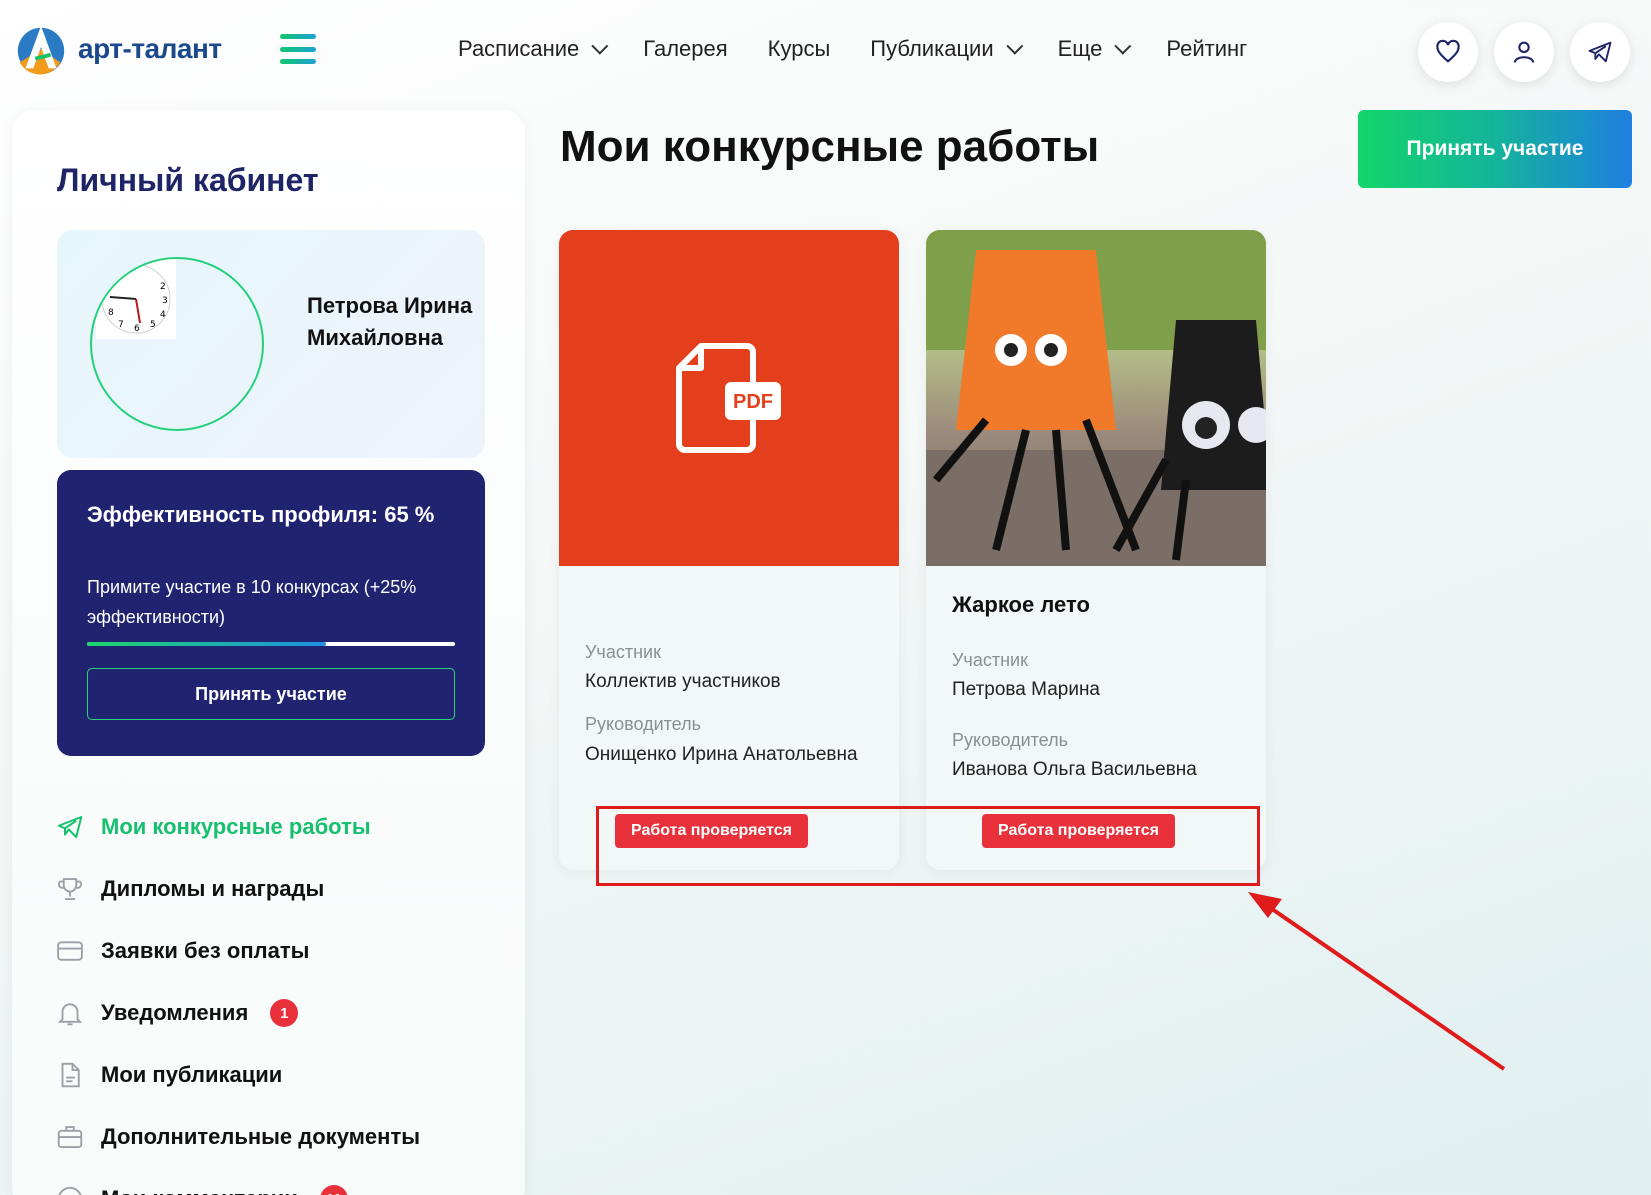 The width and height of the screenshot is (1651, 1195). I want to click on nav-item-more: Еще, so click(1095, 49).